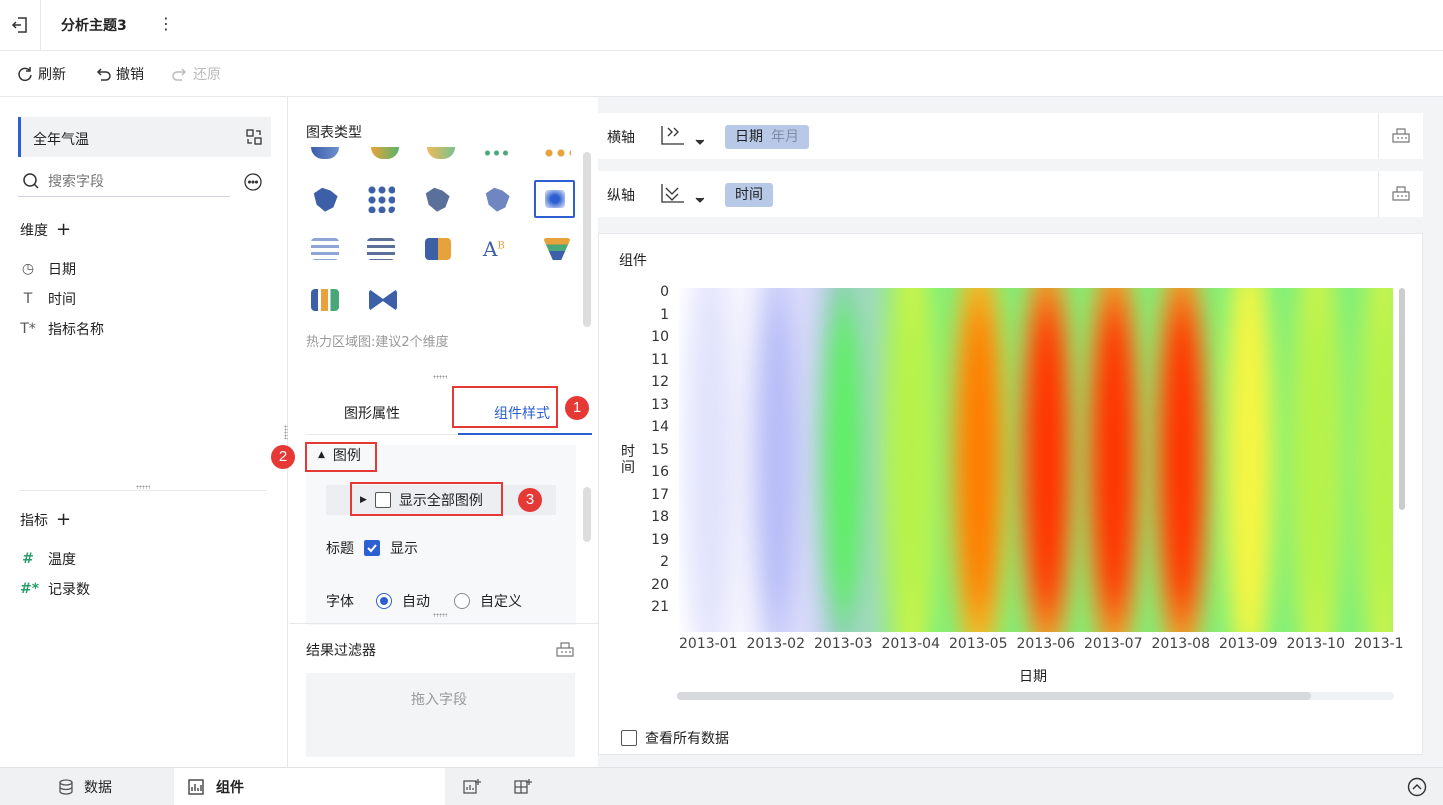  Describe the element at coordinates (708, 644) in the screenshot. I see `x-tick-label: 2013-01` at that location.